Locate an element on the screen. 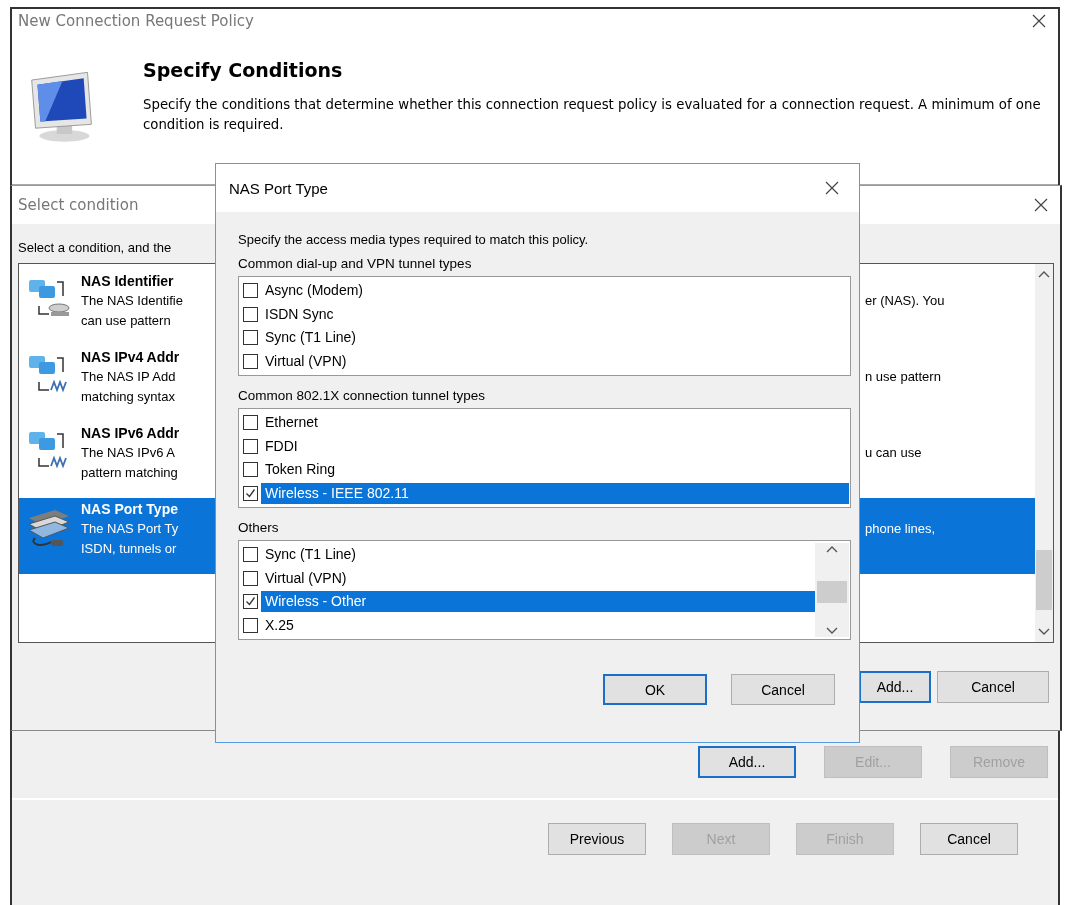 The image size is (1072, 905). condition-name: NAS Port Type is located at coordinates (130, 509).